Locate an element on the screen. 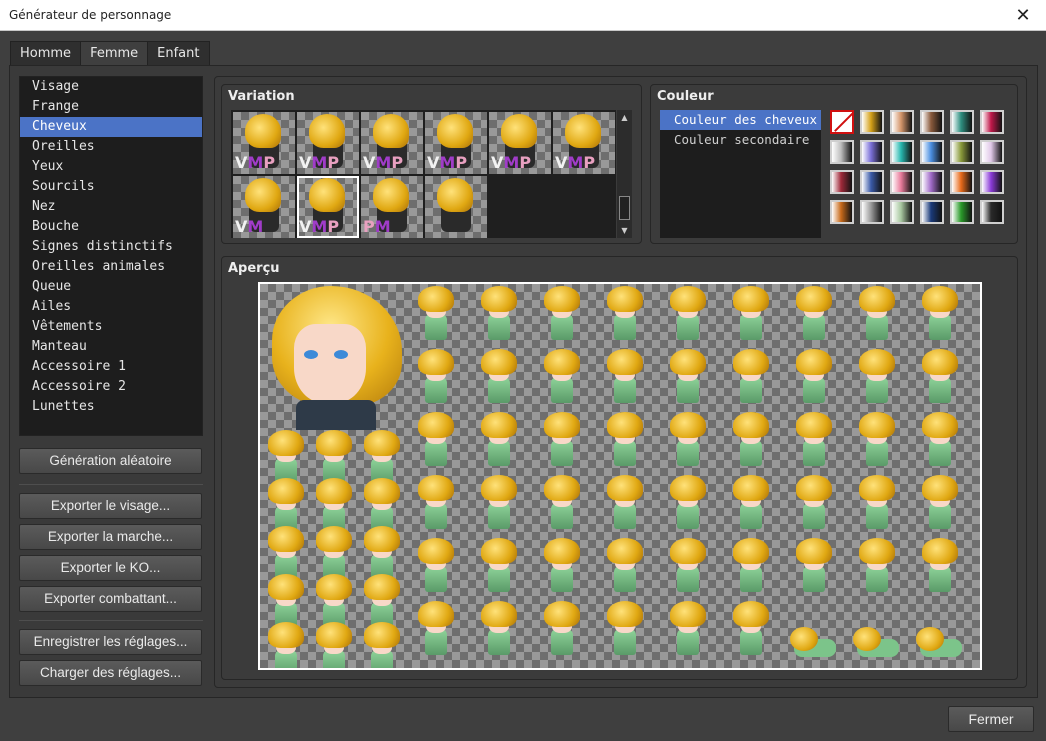 This screenshot has height=741, width=1046. part-item: Accessoire 2 is located at coordinates (111, 387).